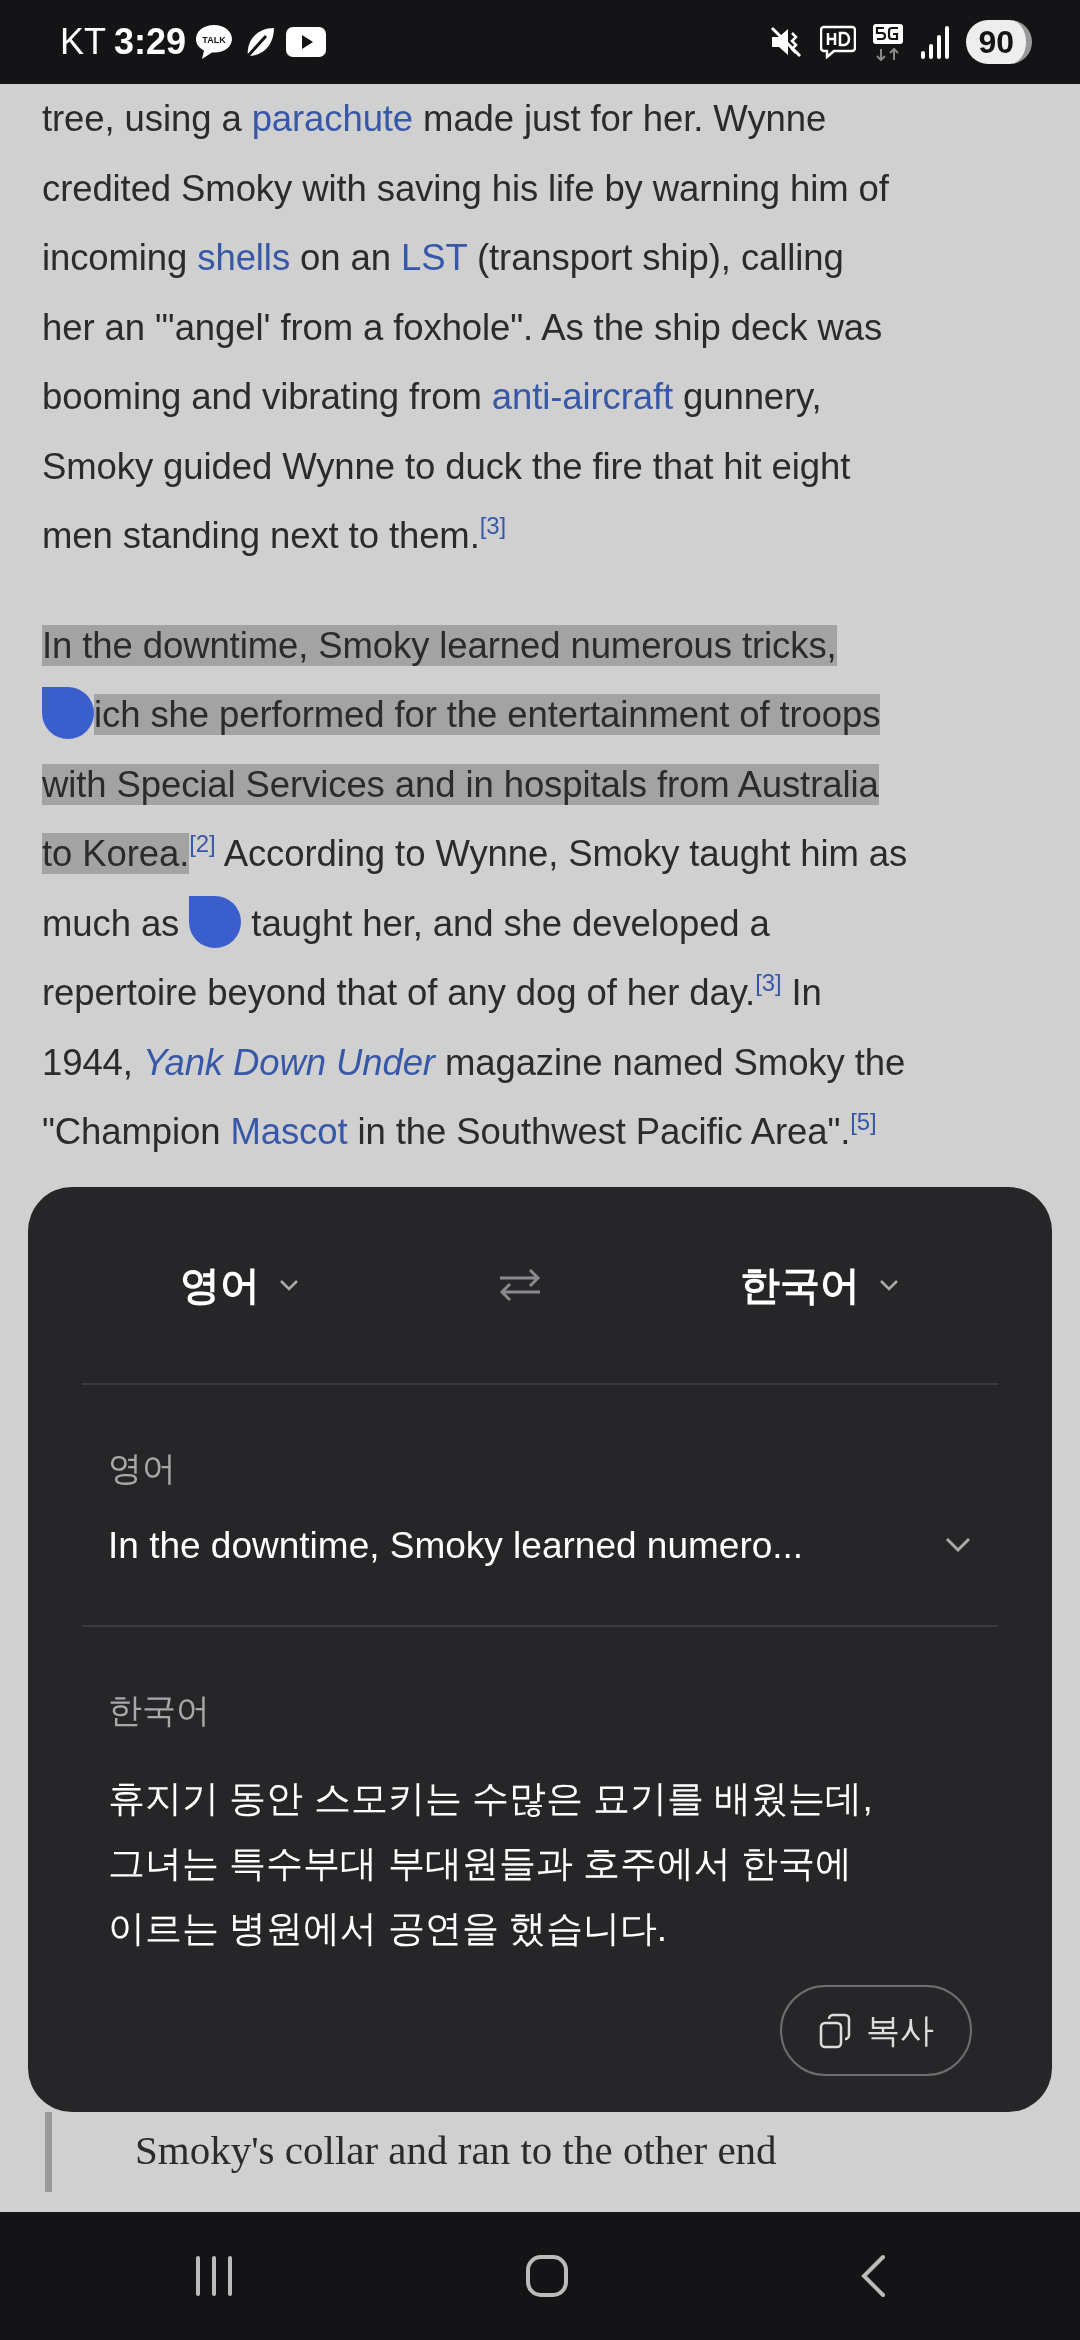 This screenshot has width=1080, height=2340. What do you see at coordinates (306, 42) in the screenshot?
I see `play-video-icon` at bounding box center [306, 42].